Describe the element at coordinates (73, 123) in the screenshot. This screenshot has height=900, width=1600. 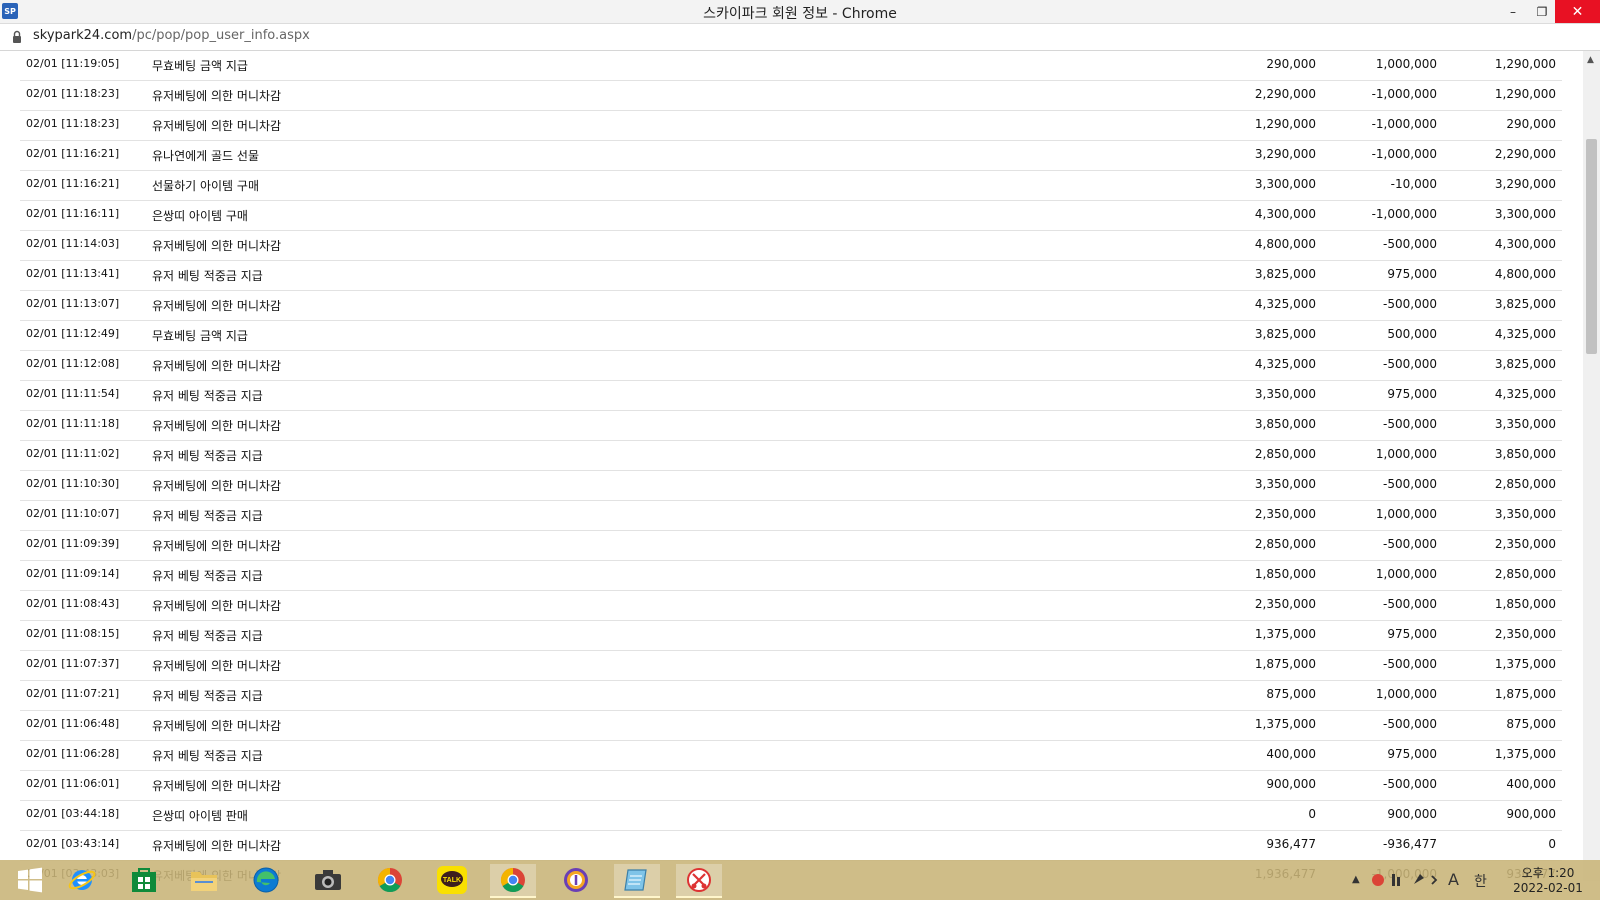
I see `cell-time: 02/01 [11:18:23]` at that location.